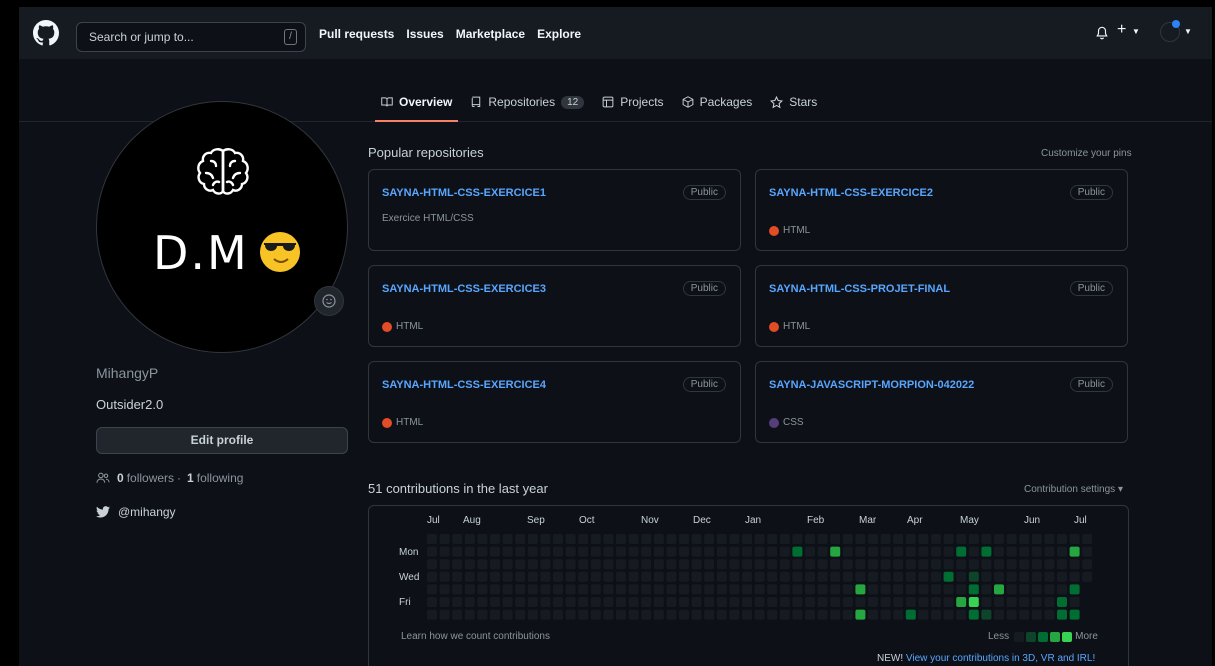 This screenshot has width=1215, height=666. Describe the element at coordinates (475, 636) in the screenshot. I see `learn-contributions-link: Learn how we count contributions` at that location.